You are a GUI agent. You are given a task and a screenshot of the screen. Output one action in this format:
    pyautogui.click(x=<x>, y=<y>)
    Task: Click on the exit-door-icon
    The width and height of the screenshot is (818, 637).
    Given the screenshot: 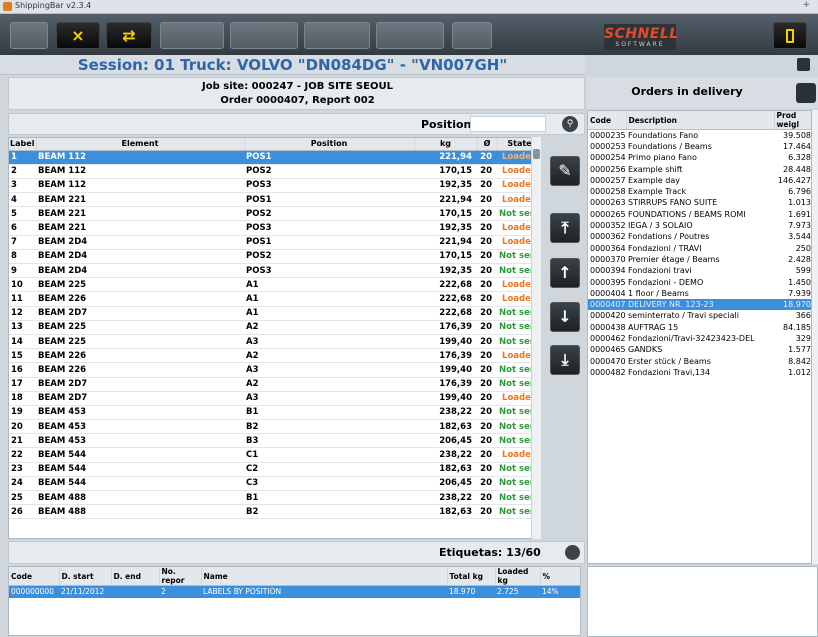 What is the action you would take?
    pyautogui.click(x=790, y=35)
    